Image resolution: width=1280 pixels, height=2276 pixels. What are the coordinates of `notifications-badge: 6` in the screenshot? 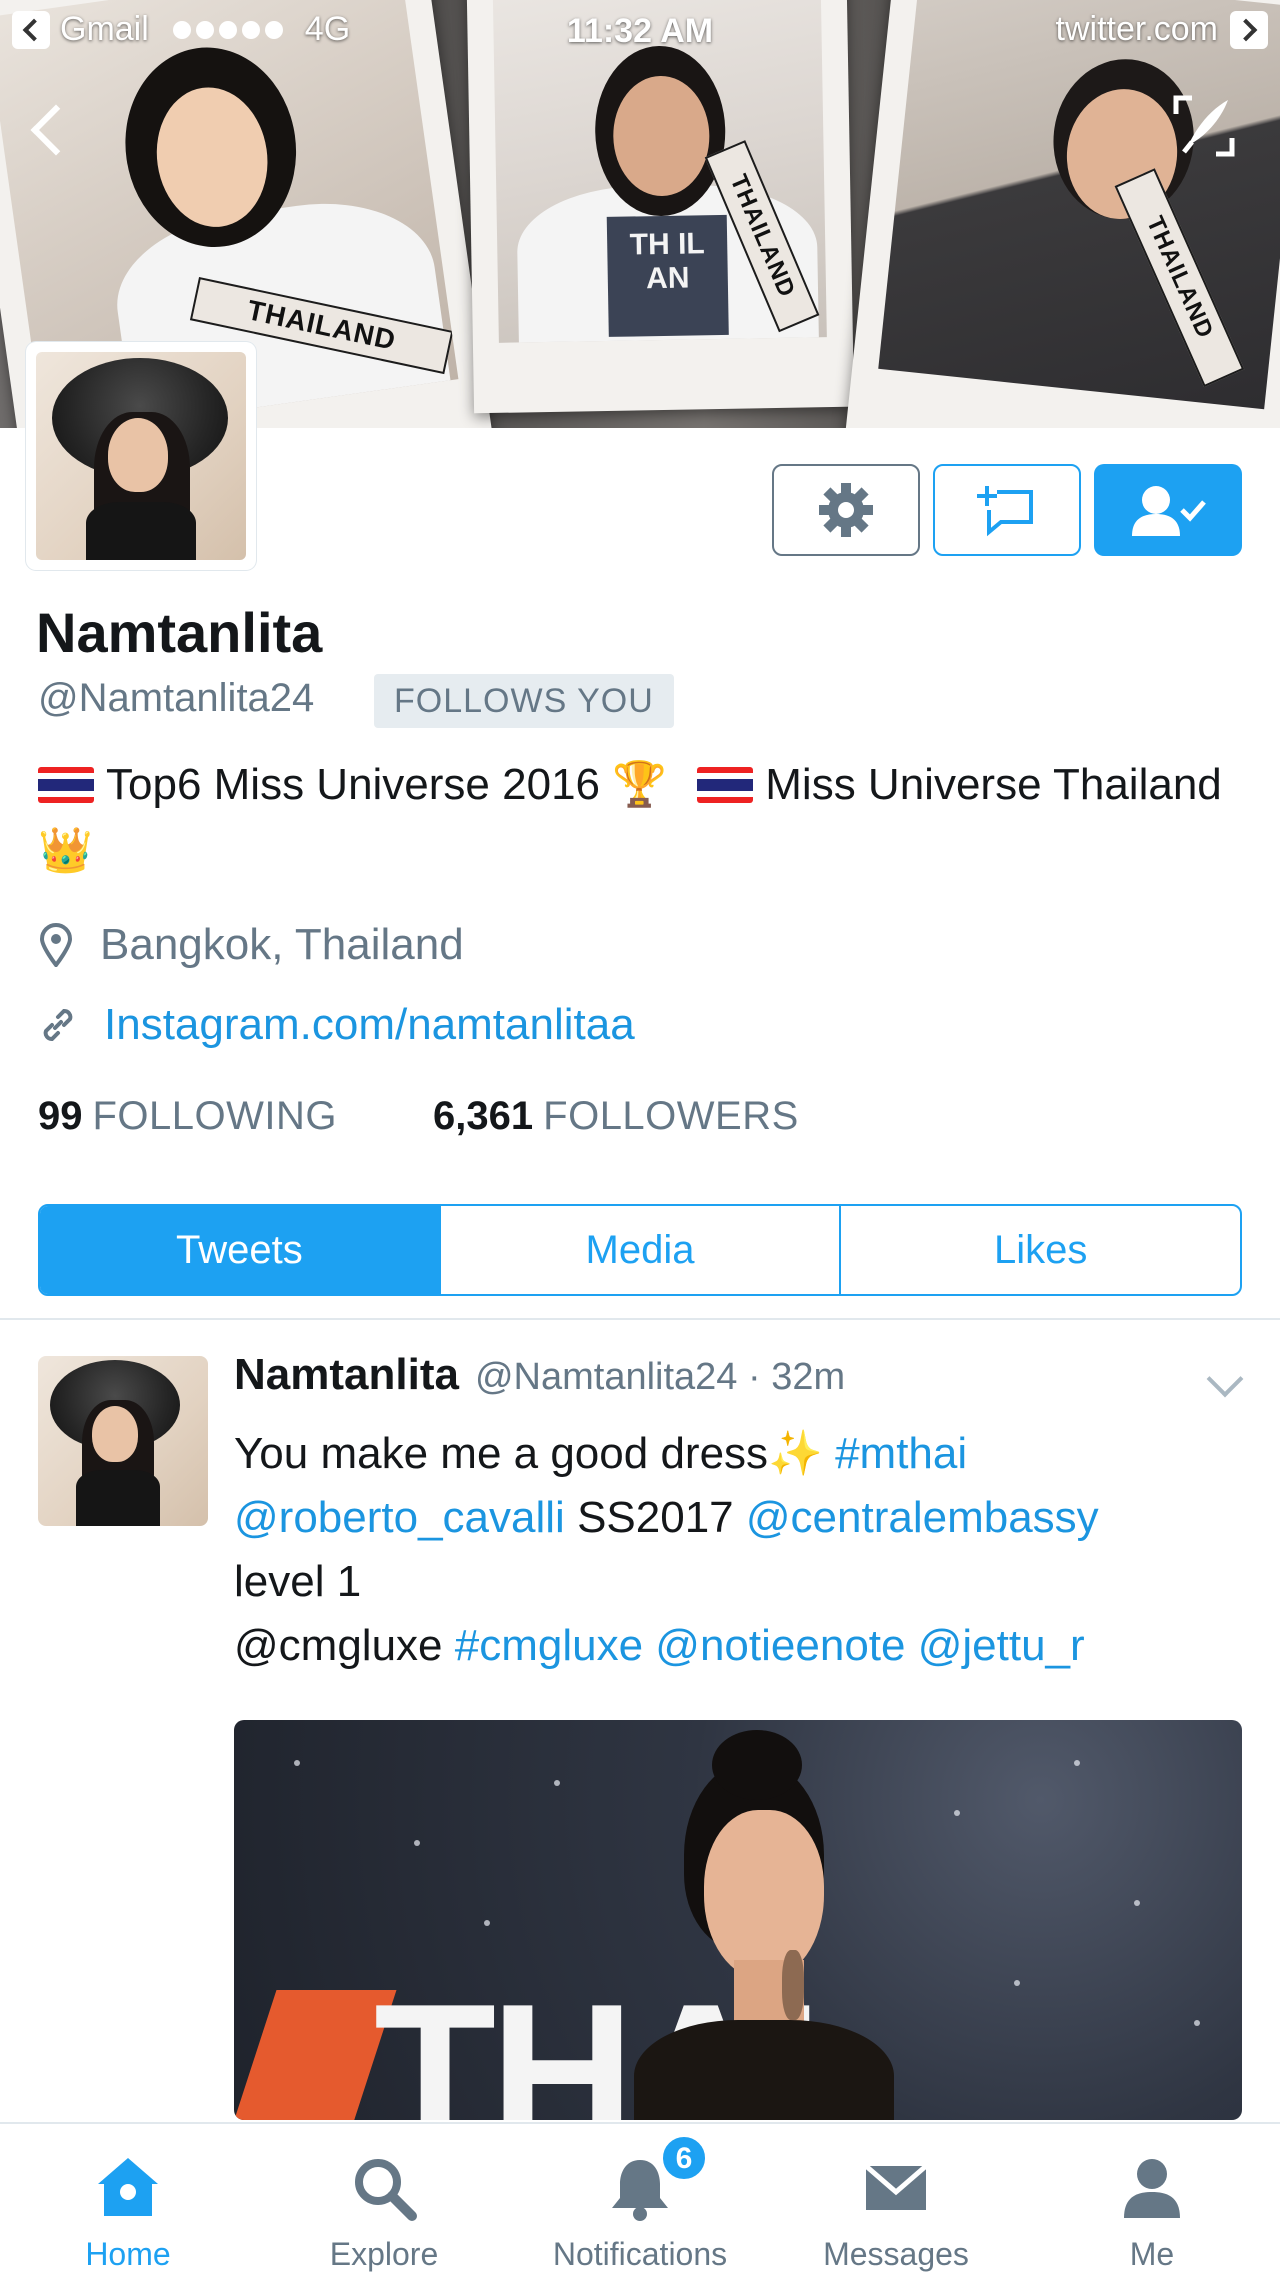 It's located at (684, 2158).